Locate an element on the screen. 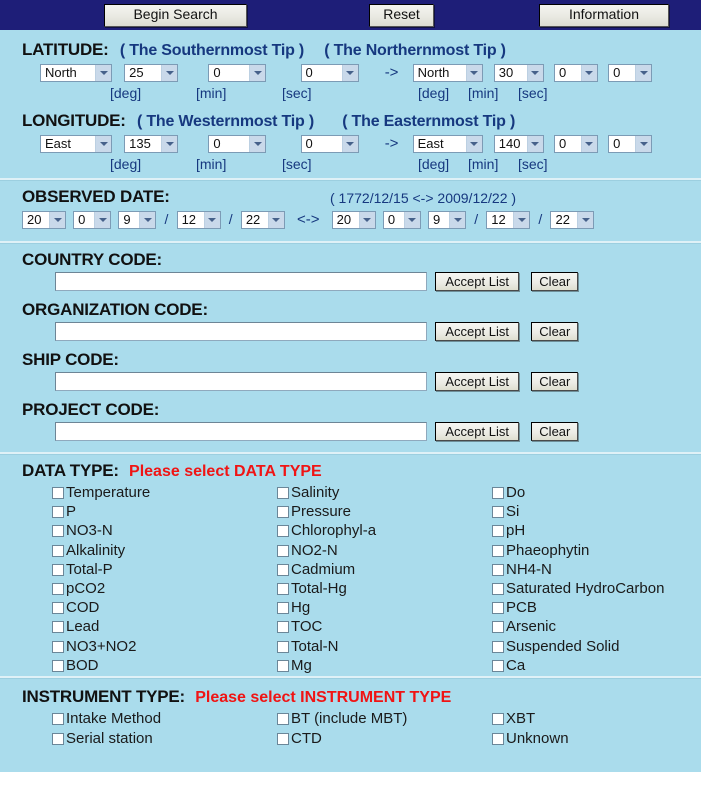  instrument-type-option: BT (include MBT) is located at coordinates (342, 719).